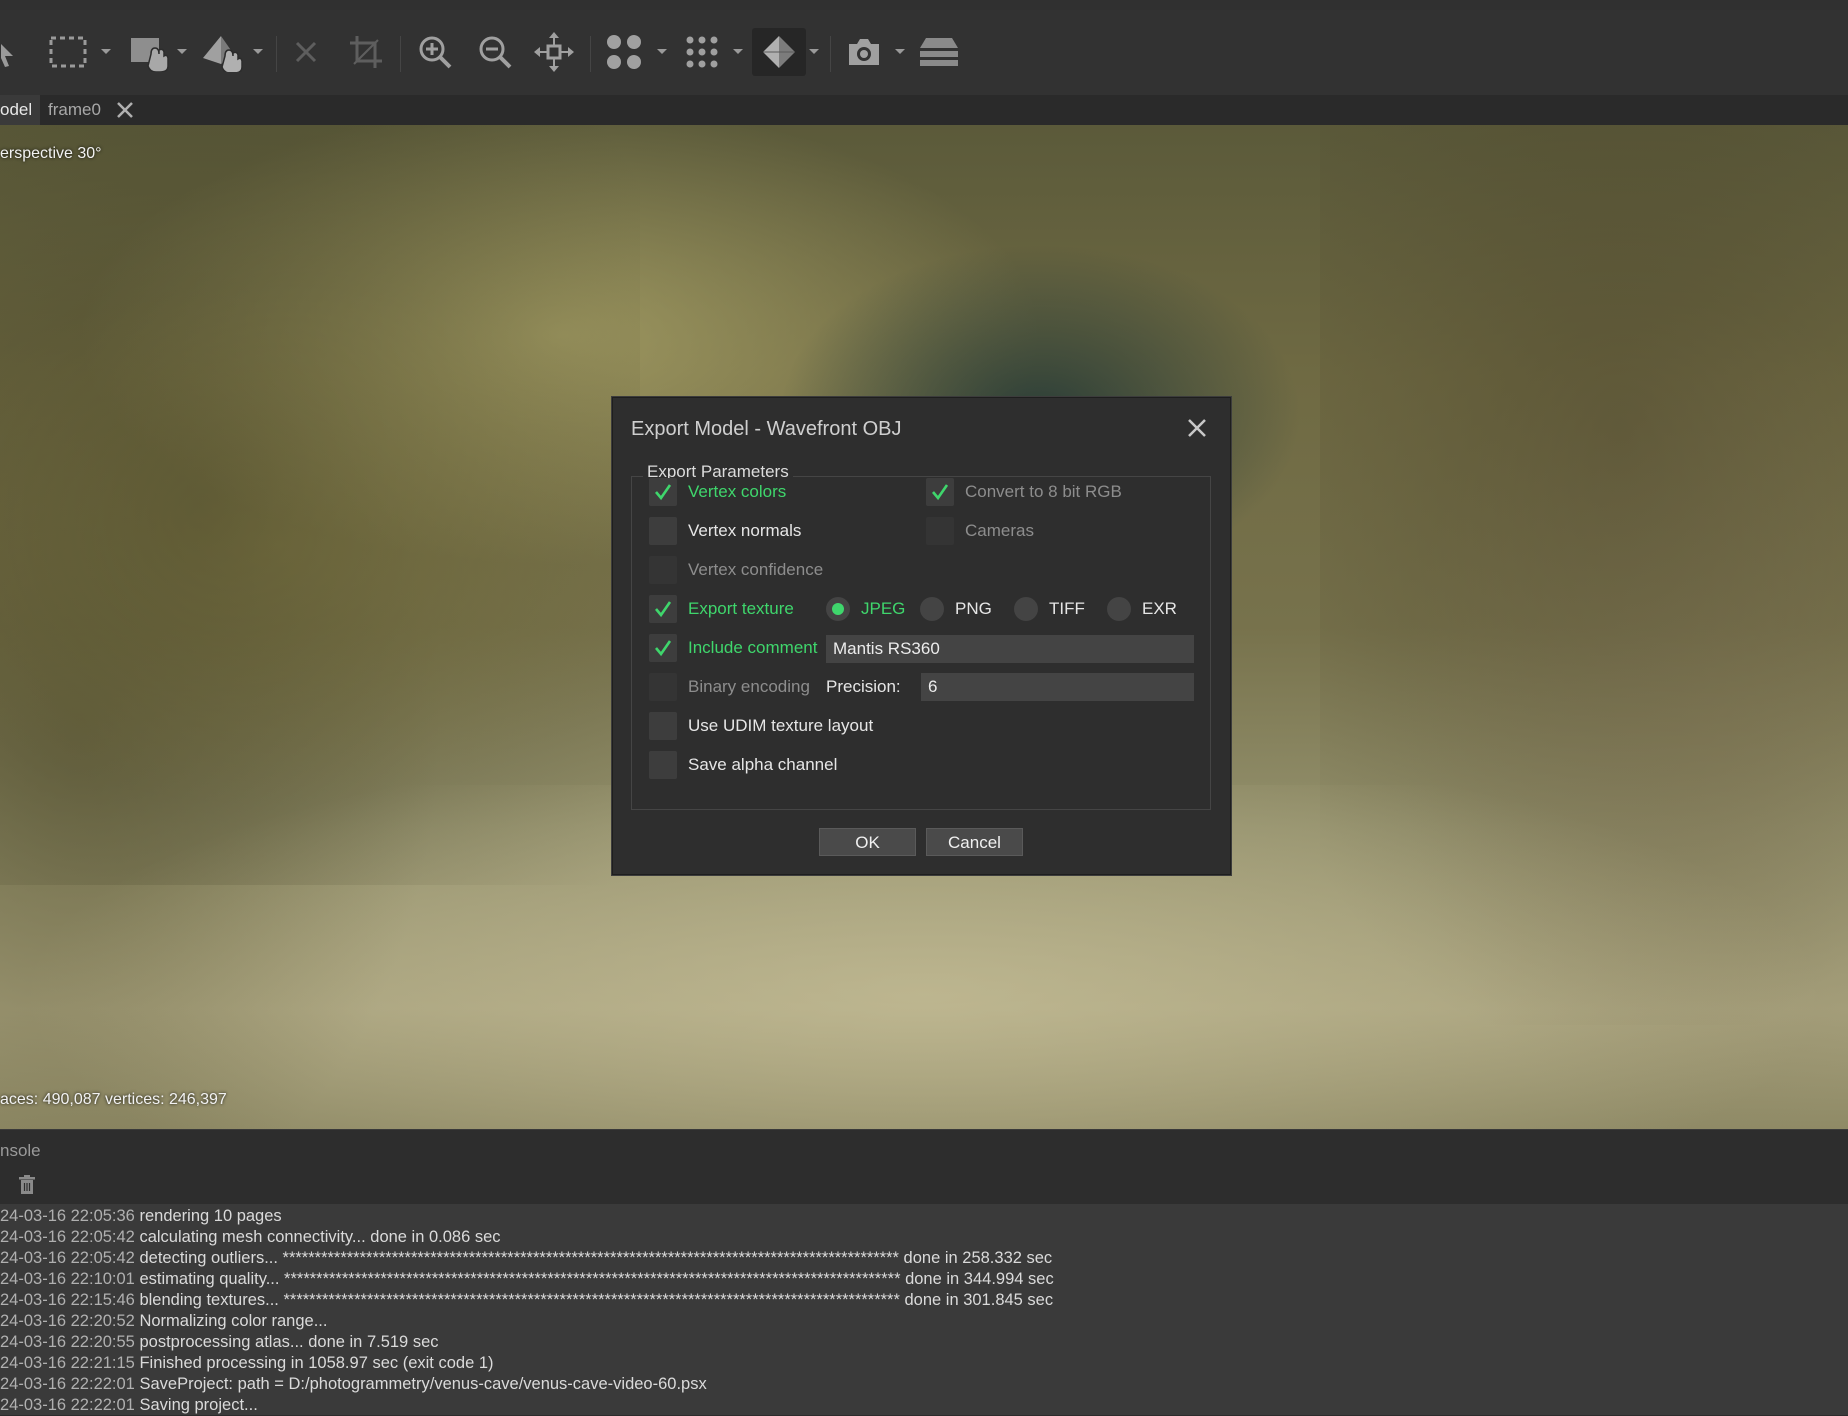 The image size is (1848, 1416). What do you see at coordinates (940, 531) in the screenshot?
I see `cameras-checkbox` at bounding box center [940, 531].